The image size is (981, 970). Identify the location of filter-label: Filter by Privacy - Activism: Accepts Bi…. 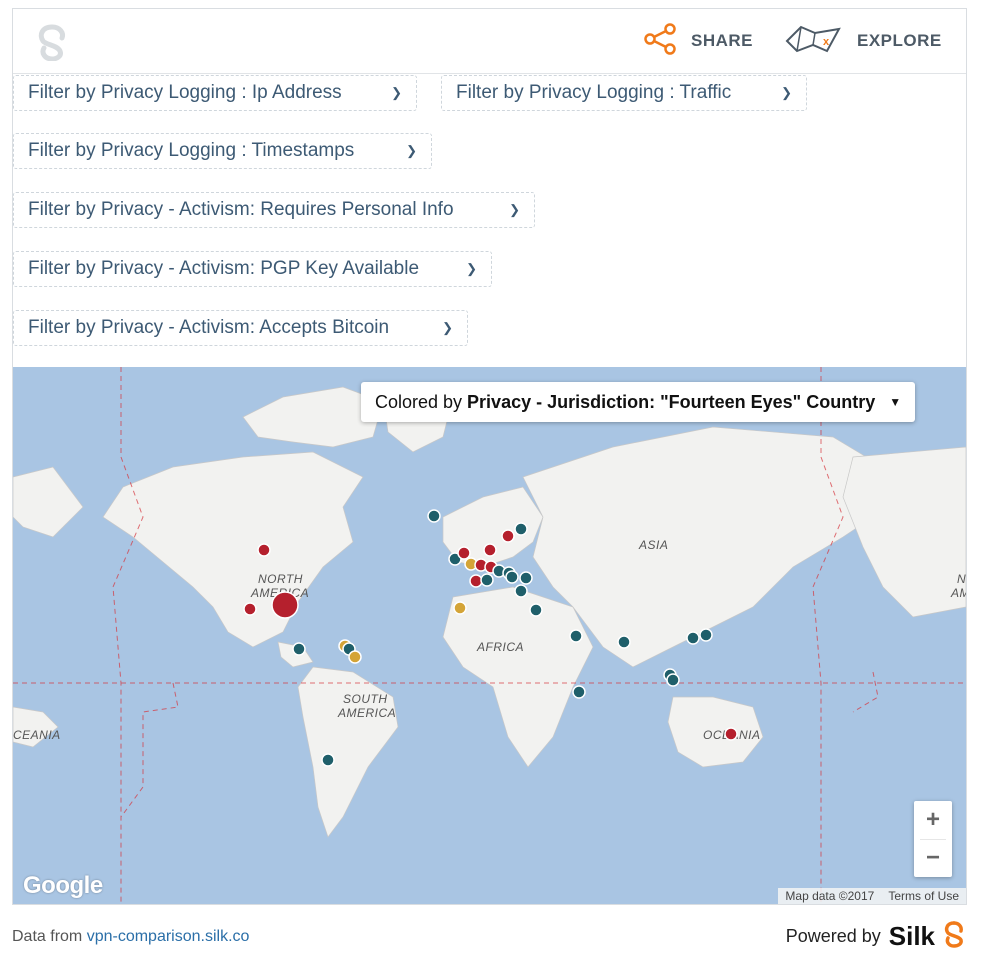
(209, 327).